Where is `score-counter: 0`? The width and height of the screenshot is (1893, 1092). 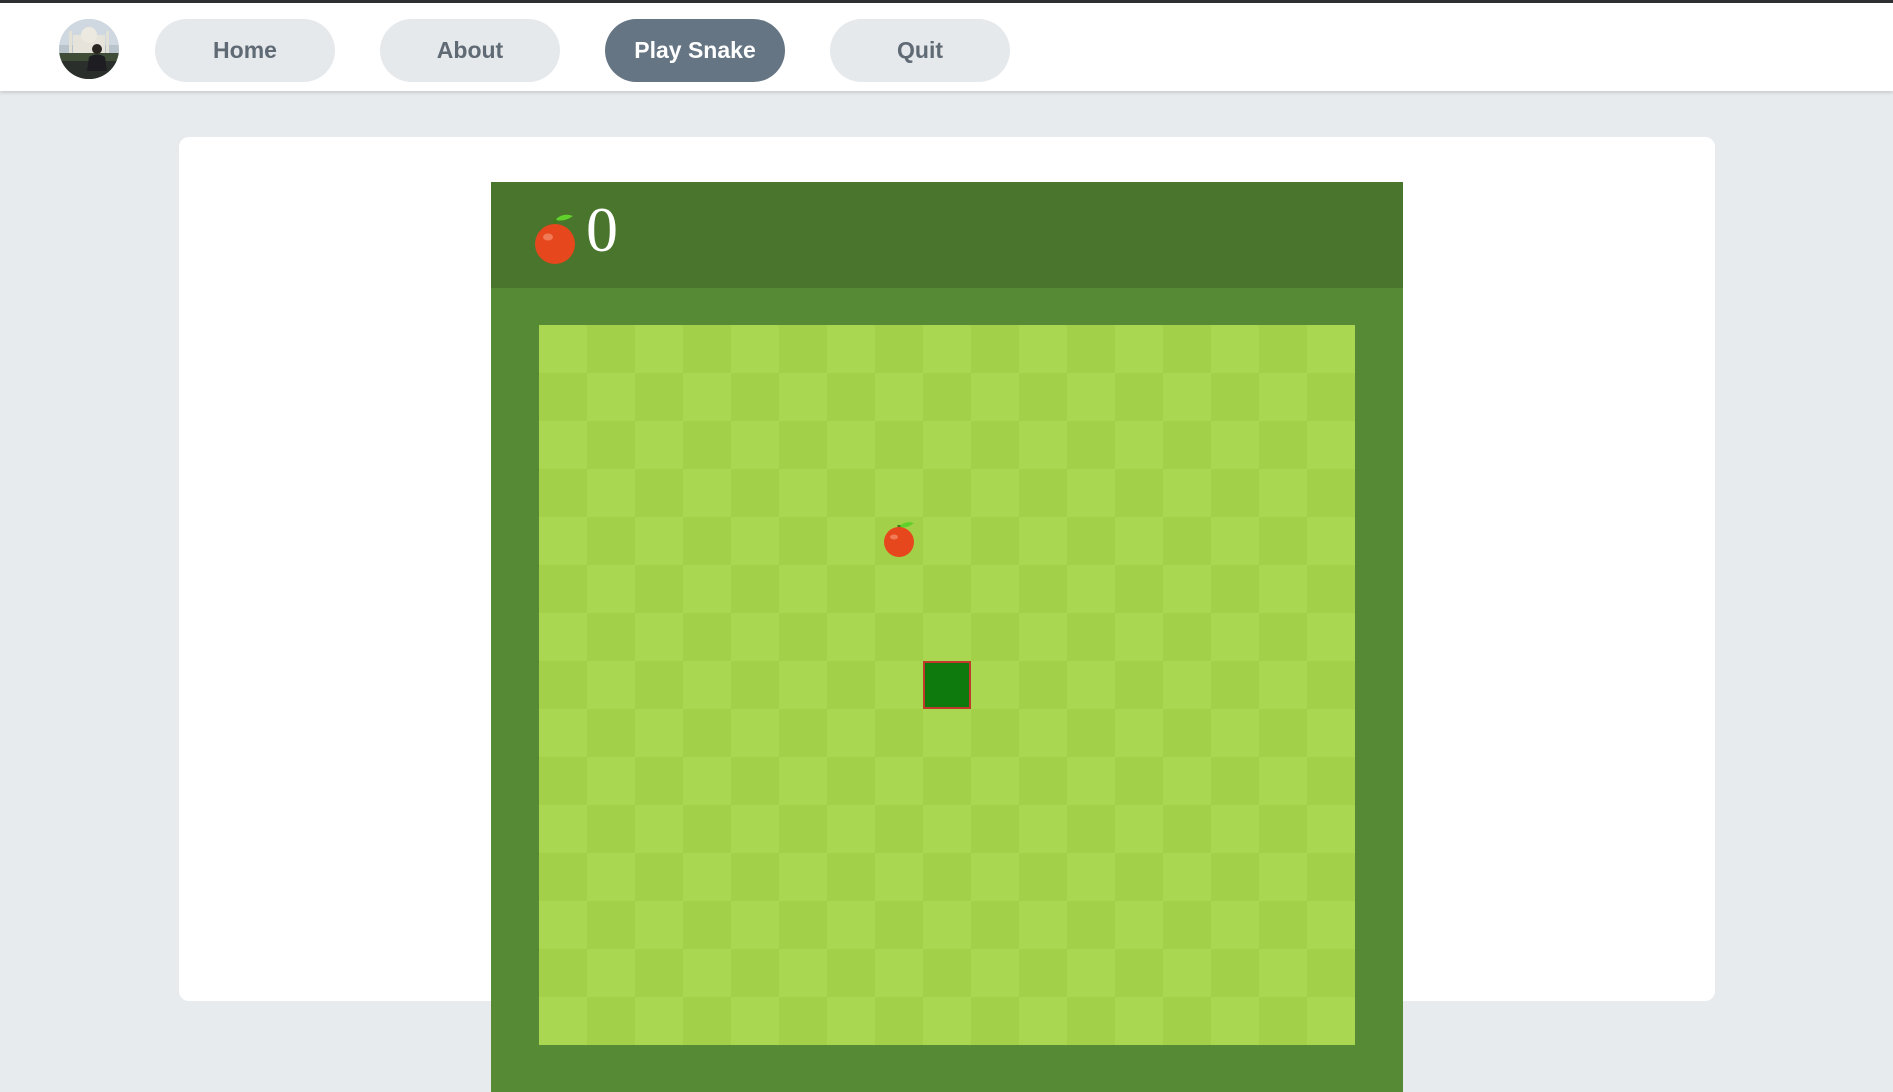 score-counter: 0 is located at coordinates (602, 229).